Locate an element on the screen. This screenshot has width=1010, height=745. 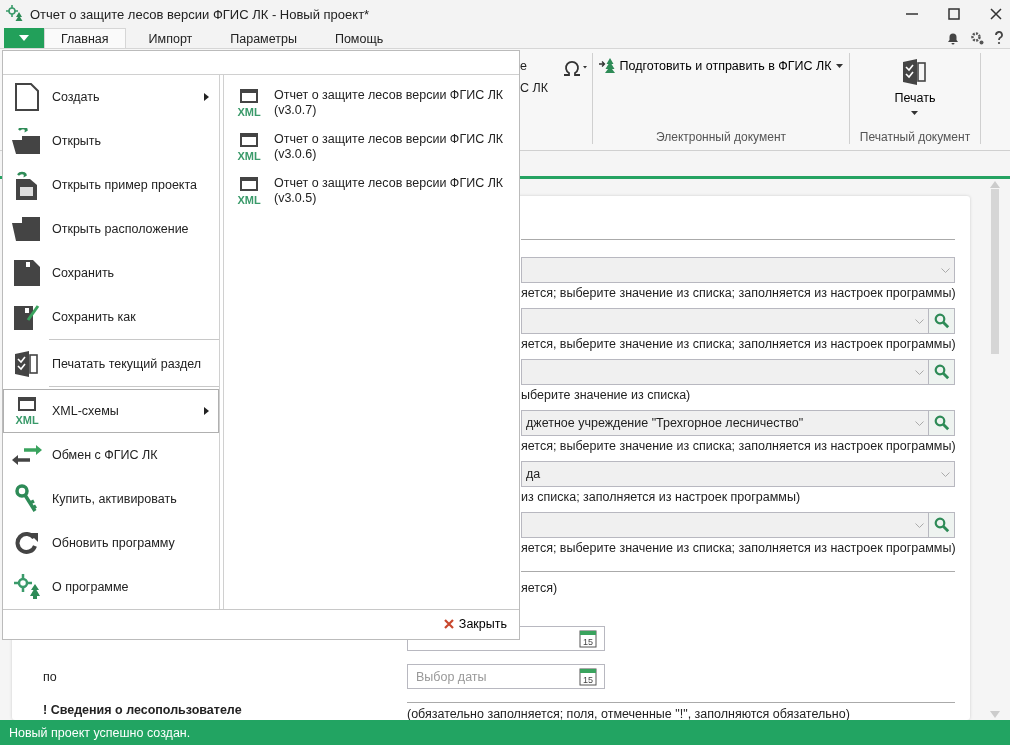
field-hint: ыберите значение из списка) is located at coordinates (606, 395).